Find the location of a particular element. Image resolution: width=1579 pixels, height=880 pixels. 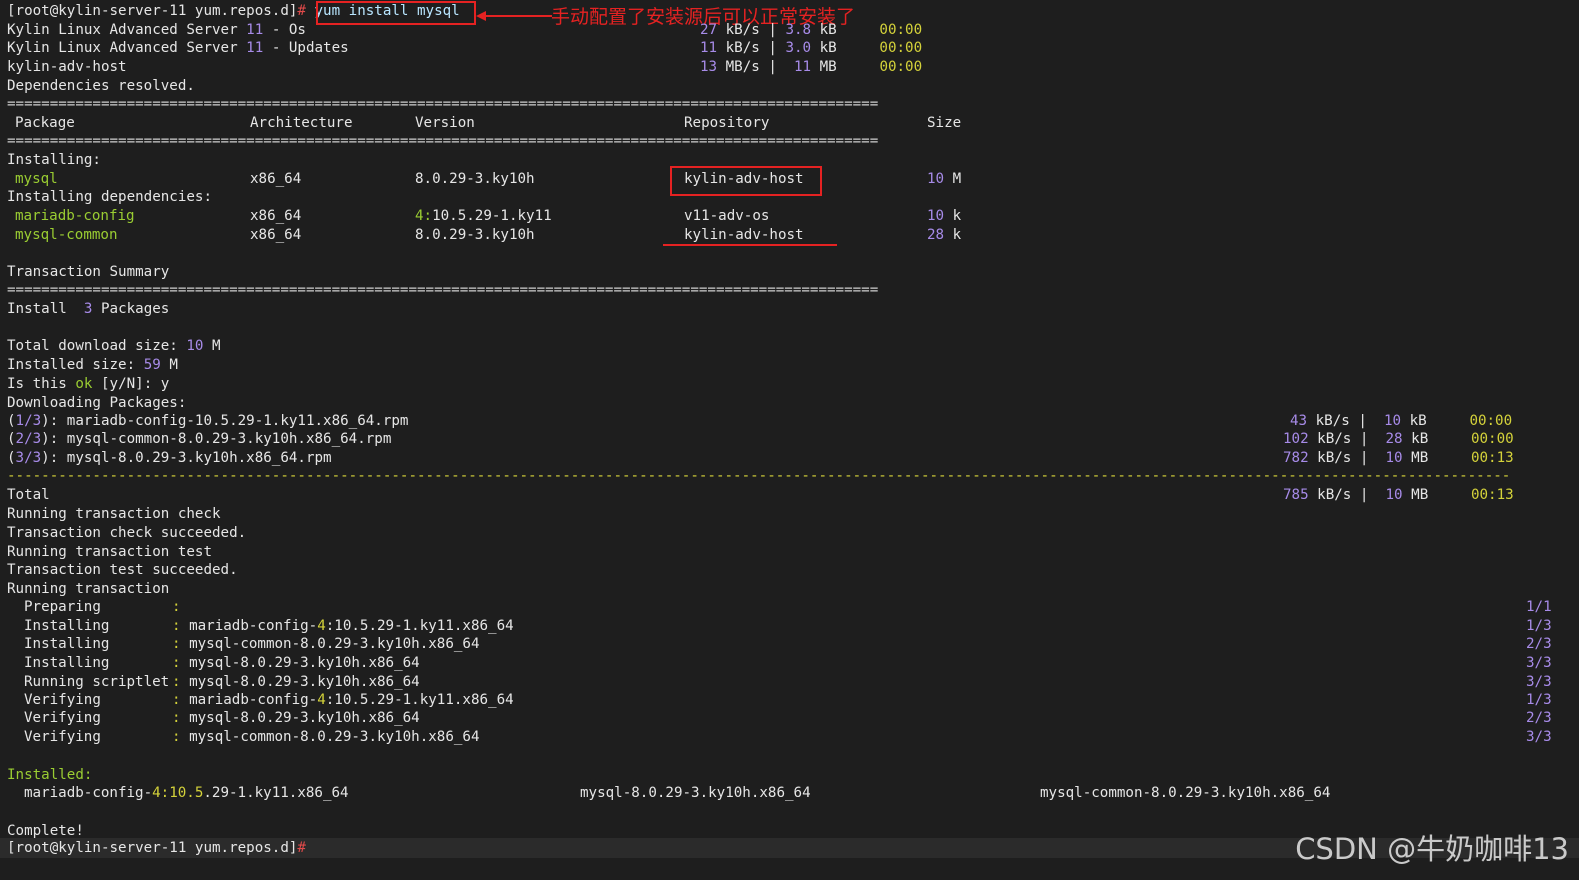

package-name: mysql-common is located at coordinates (66, 235).